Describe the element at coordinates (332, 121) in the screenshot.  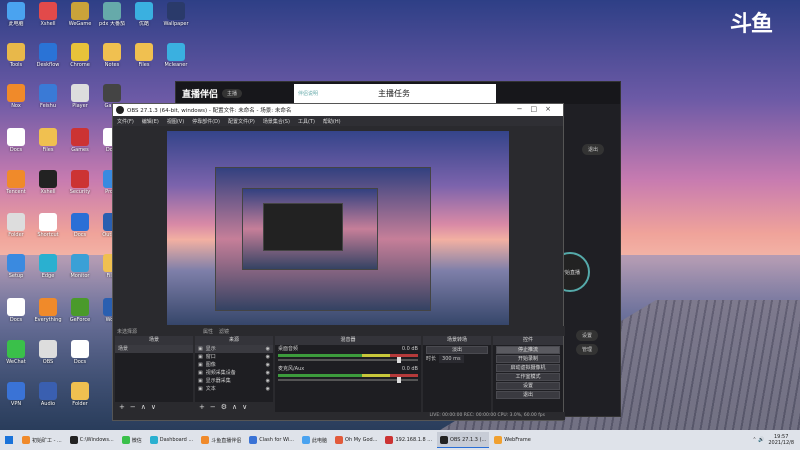
I see `obs-menu-item: 帮助(H)` at that location.